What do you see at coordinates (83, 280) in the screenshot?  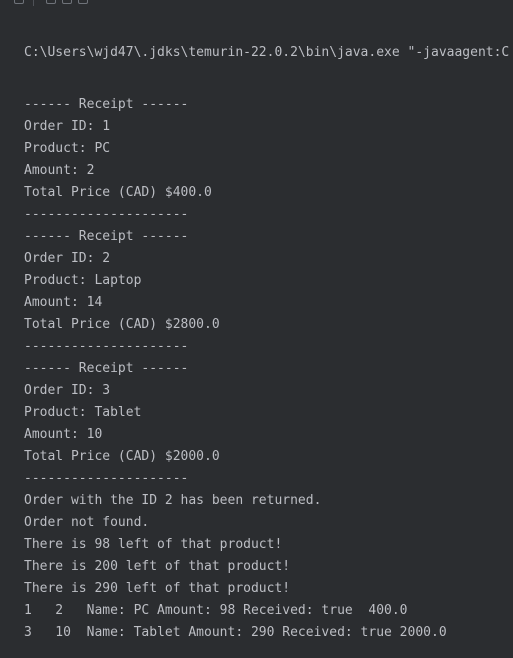 I see `console-output-line: Product: Laptop` at bounding box center [83, 280].